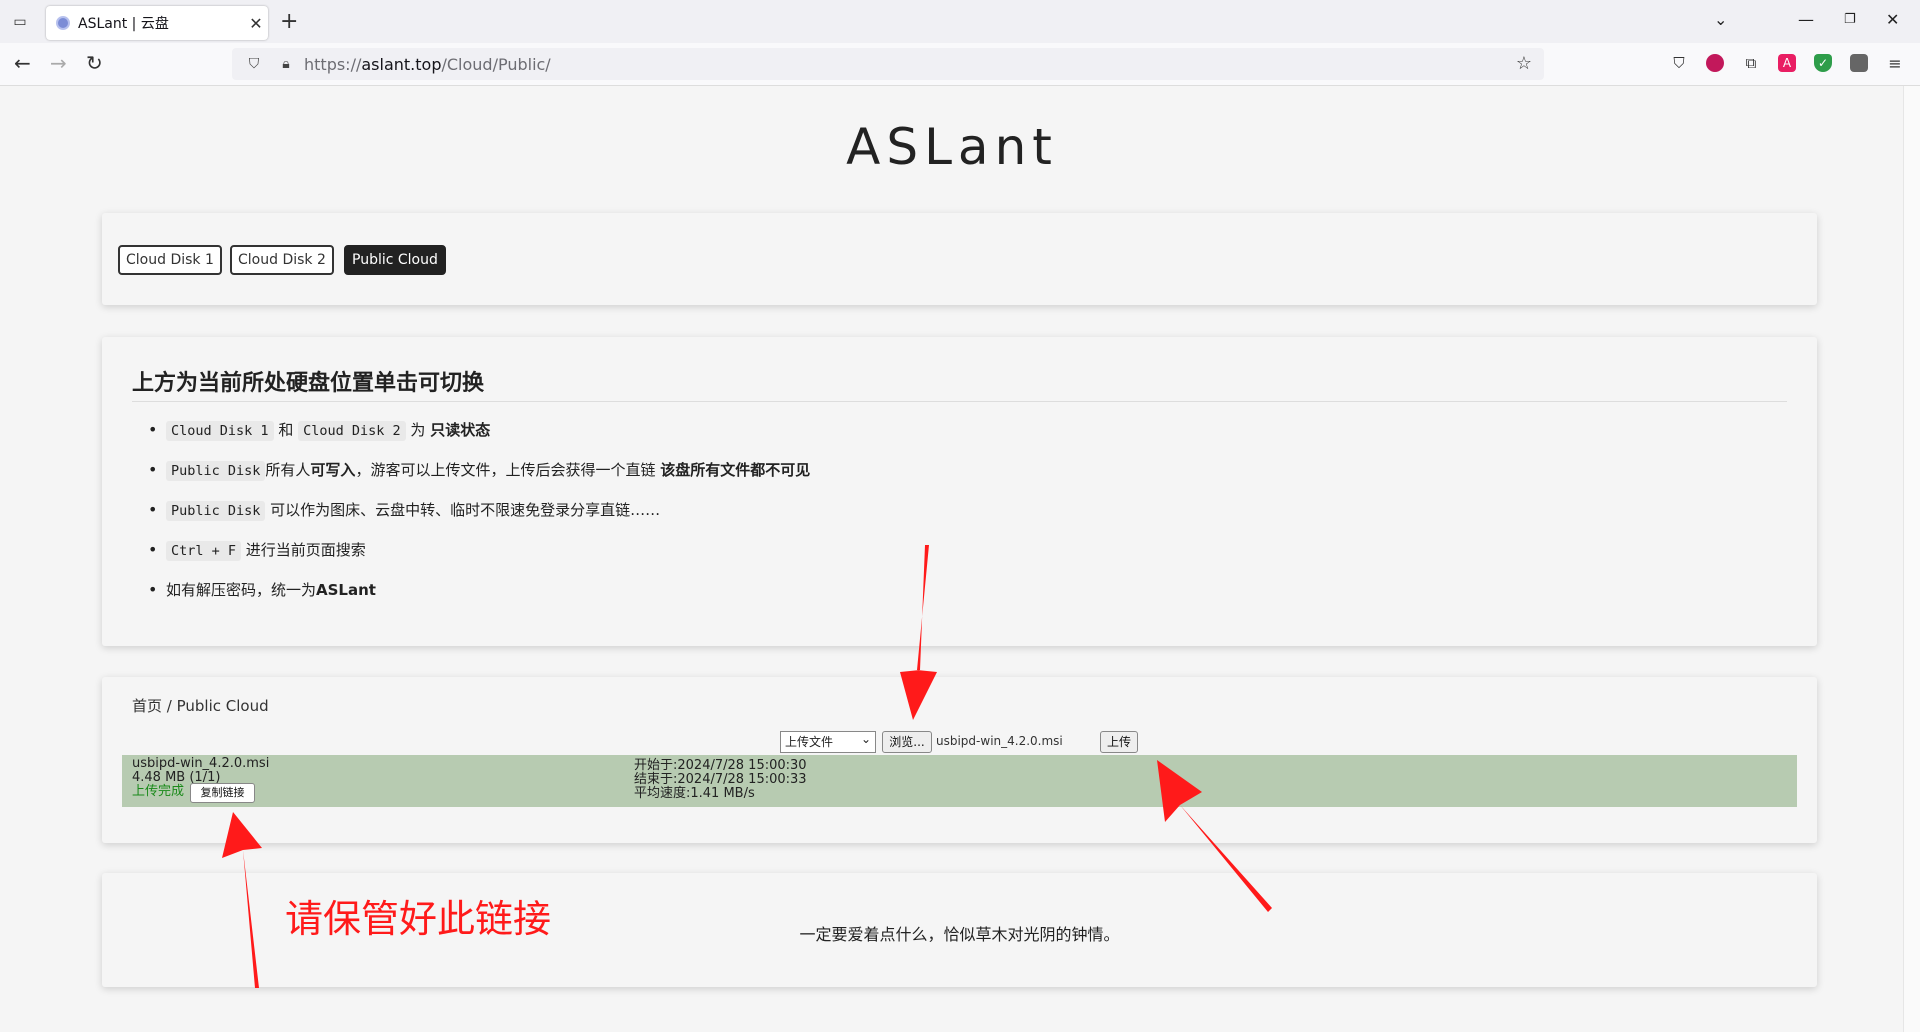 Image resolution: width=1920 pixels, height=1032 pixels. Describe the element at coordinates (256, 23) in the screenshot. I see `close-tab-icon: ✕` at that location.